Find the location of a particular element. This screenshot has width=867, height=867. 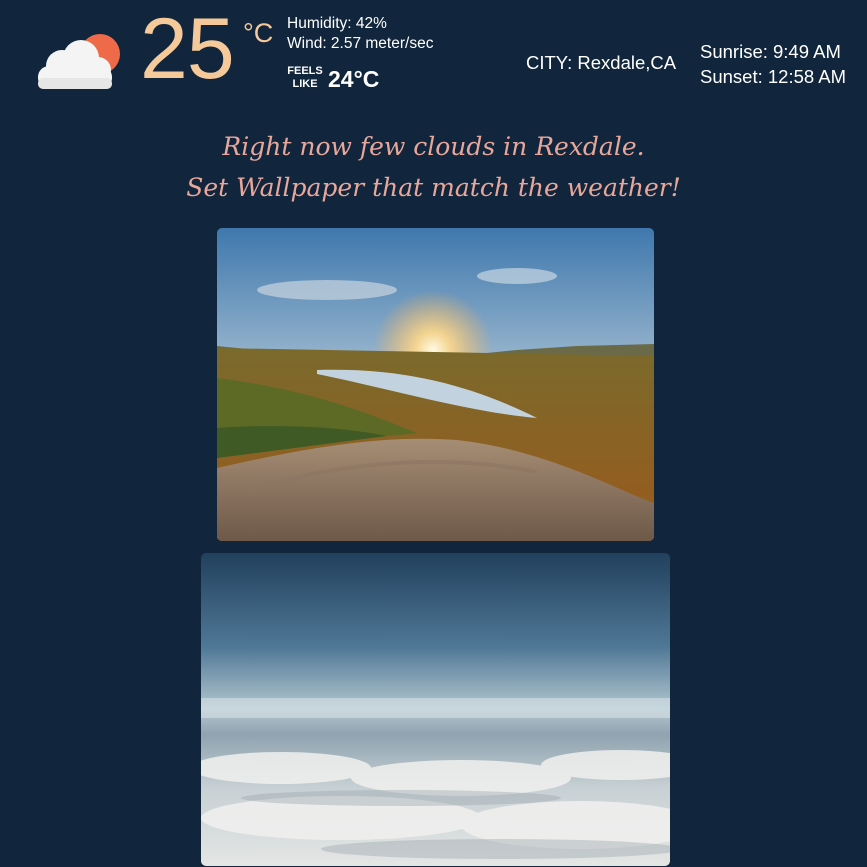

sun-times: Sunrise: 9:49 AM Sunset: 12:58 AM is located at coordinates (773, 64).